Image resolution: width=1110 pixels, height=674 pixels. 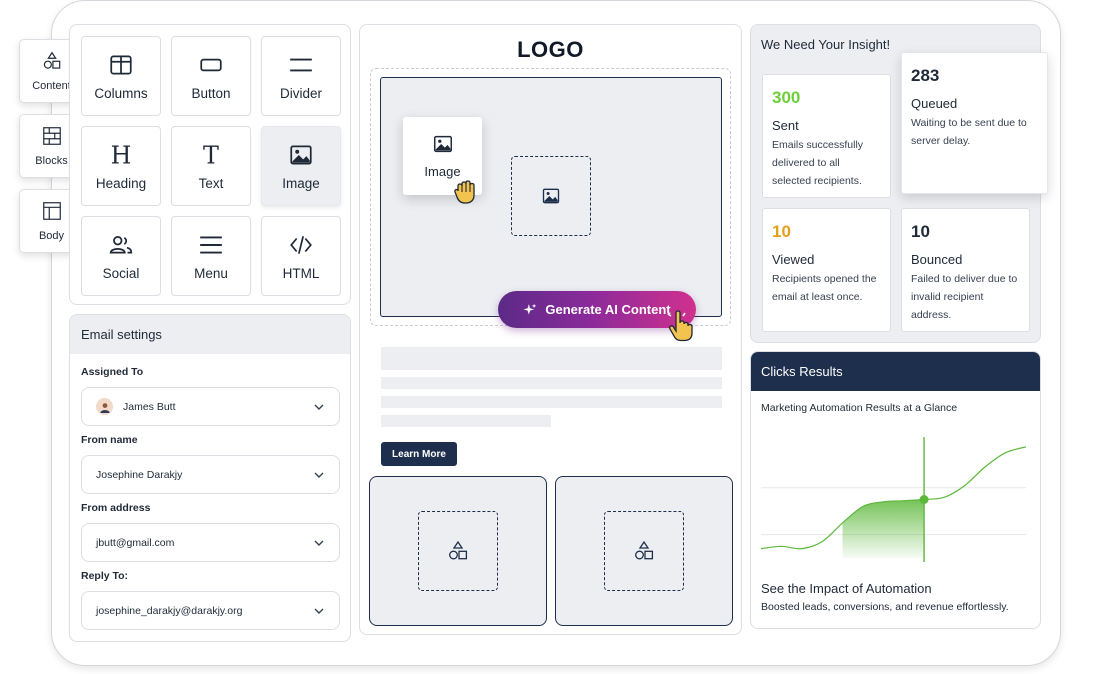 What do you see at coordinates (169, 610) in the screenshot?
I see `reply-to-value: josephine_darakjy@darakjy.org` at bounding box center [169, 610].